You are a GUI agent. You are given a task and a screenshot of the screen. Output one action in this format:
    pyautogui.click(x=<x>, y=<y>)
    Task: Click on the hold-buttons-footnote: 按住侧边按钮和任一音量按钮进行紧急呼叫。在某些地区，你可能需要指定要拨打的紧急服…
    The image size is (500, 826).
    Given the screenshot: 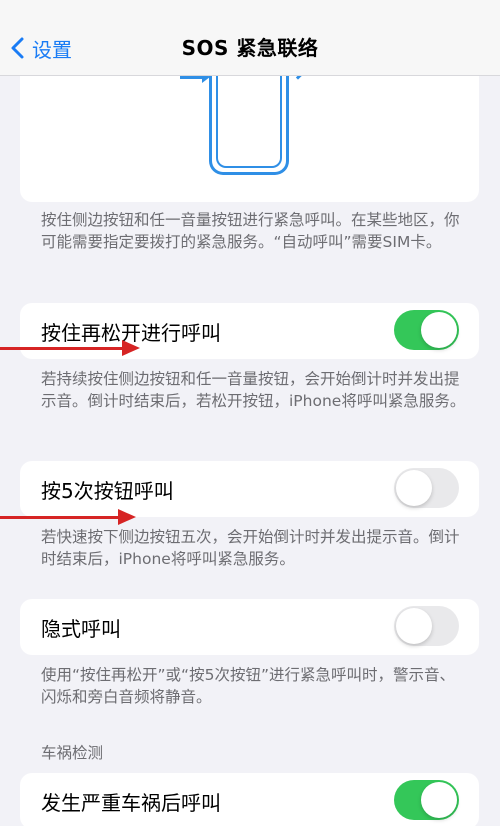 What is the action you would take?
    pyautogui.click(x=250, y=231)
    